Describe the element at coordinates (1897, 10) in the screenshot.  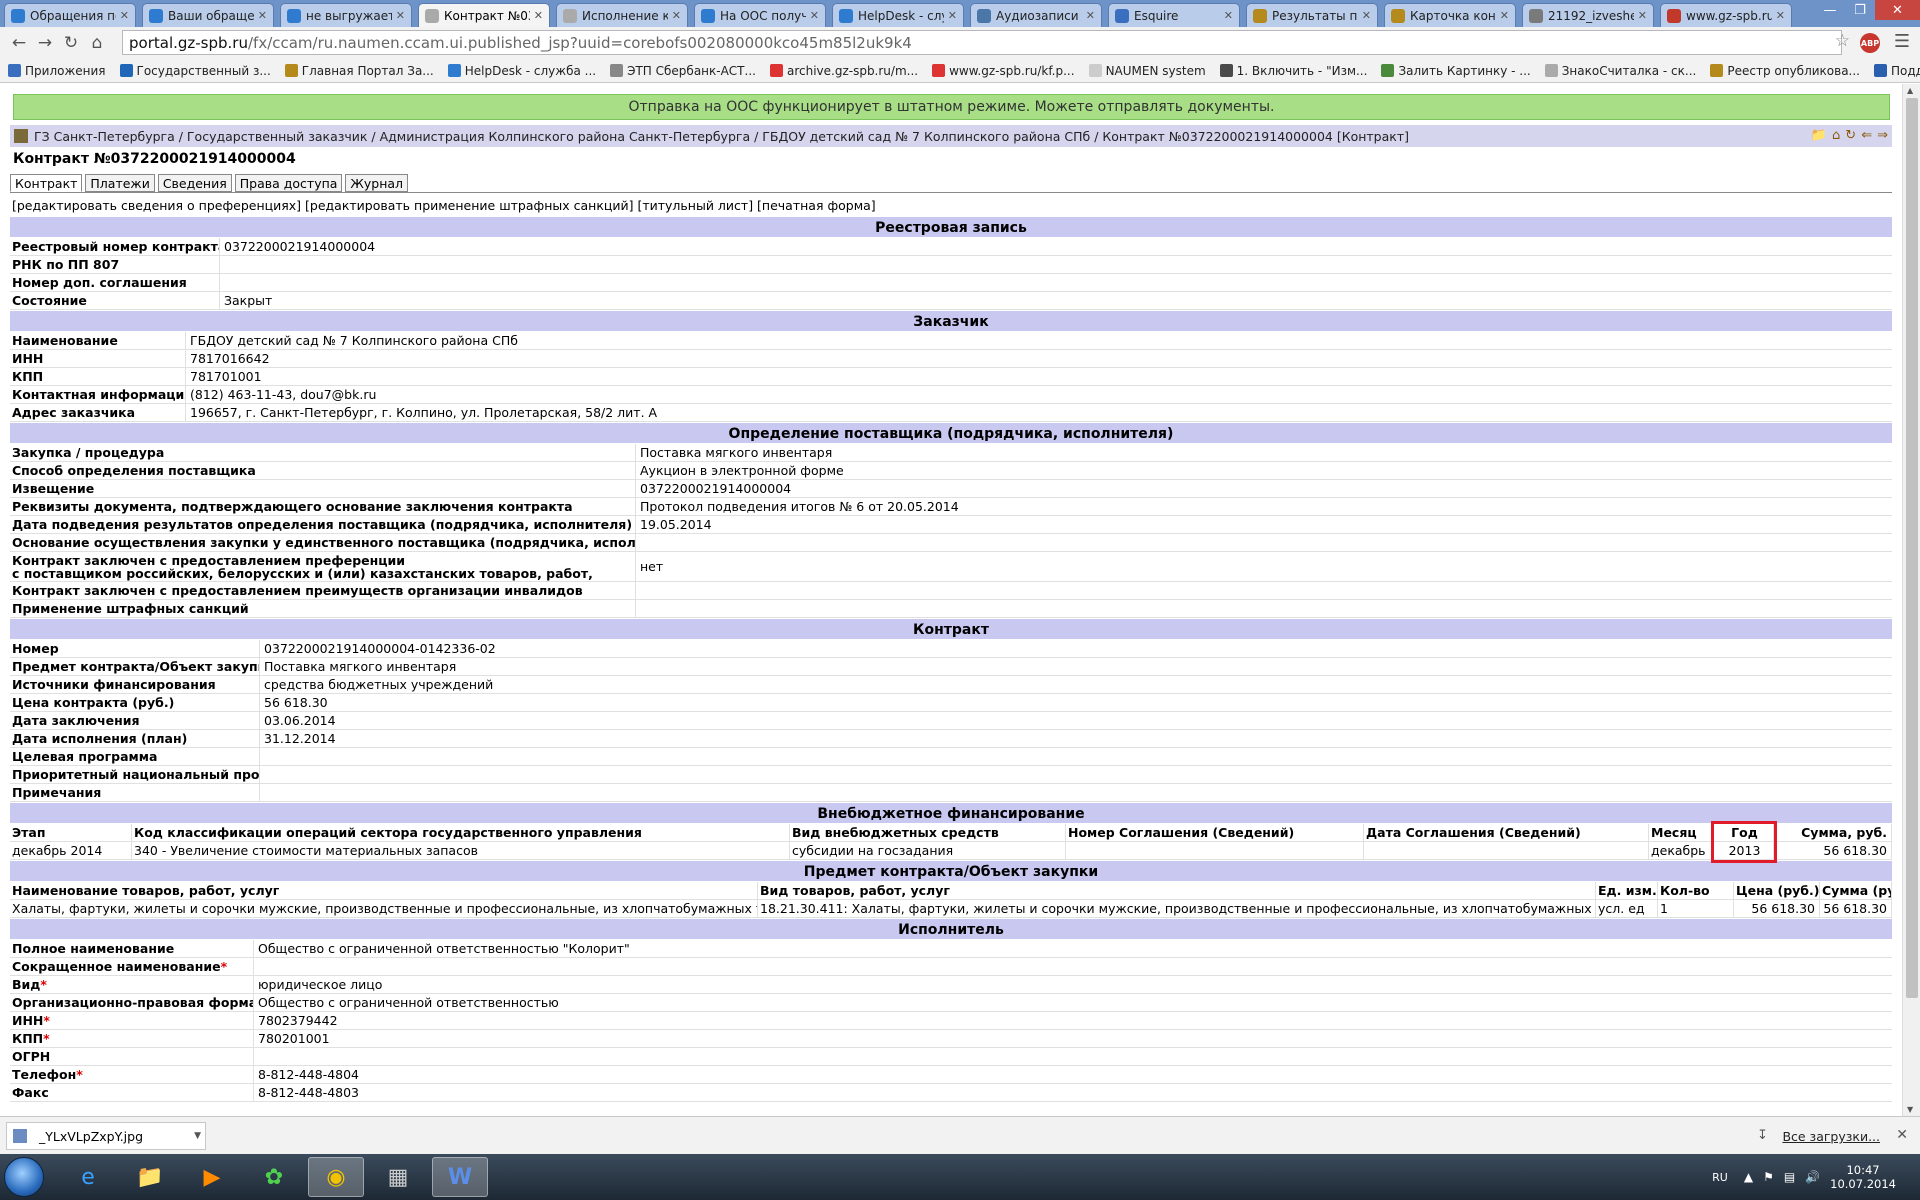
I see `close-window-icon: ✕` at that location.